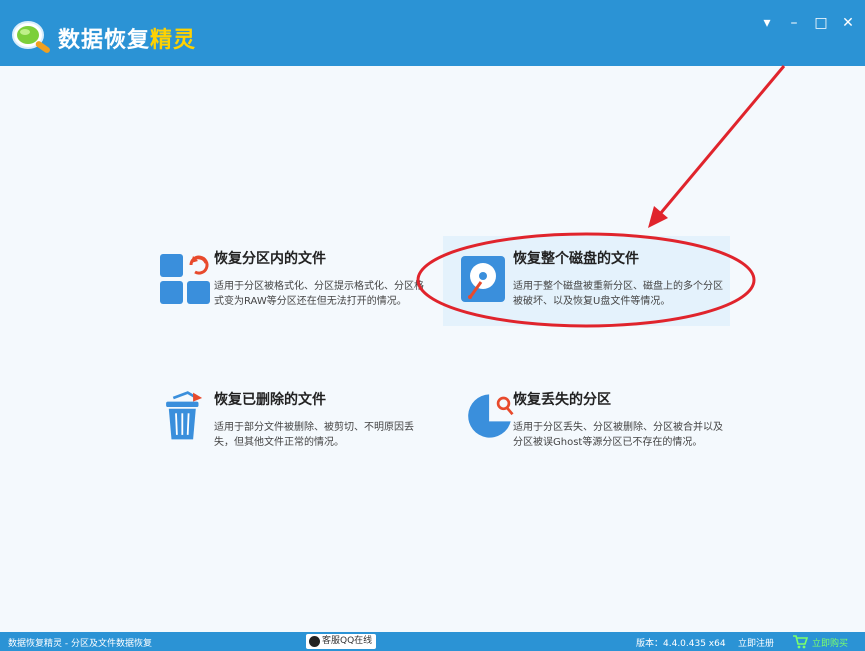  I want to click on app-title-accent: 精灵, so click(173, 40).